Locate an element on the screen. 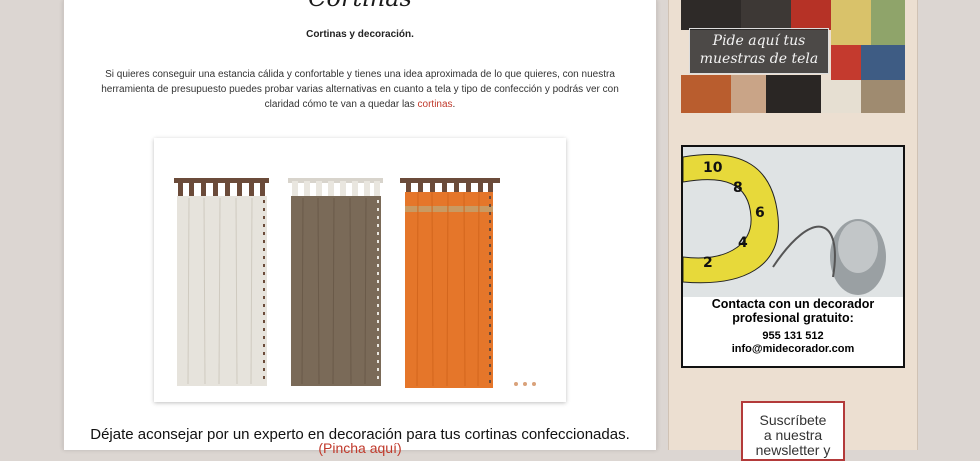 The height and width of the screenshot is (461, 980). svg-text: 6 is located at coordinates (760, 213).